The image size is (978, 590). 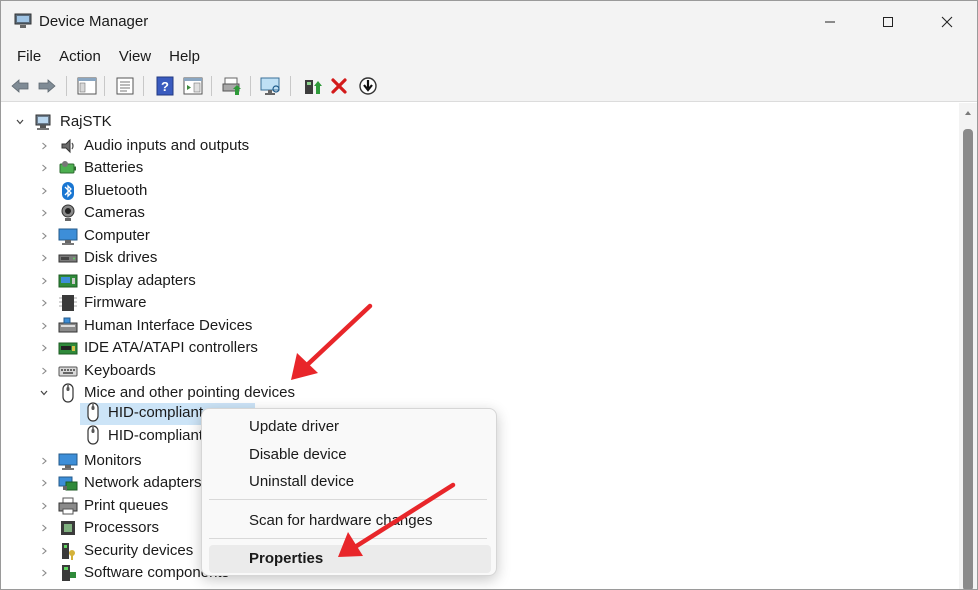 What do you see at coordinates (350, 559) in the screenshot?
I see `properties-menu-item: Properties` at bounding box center [350, 559].